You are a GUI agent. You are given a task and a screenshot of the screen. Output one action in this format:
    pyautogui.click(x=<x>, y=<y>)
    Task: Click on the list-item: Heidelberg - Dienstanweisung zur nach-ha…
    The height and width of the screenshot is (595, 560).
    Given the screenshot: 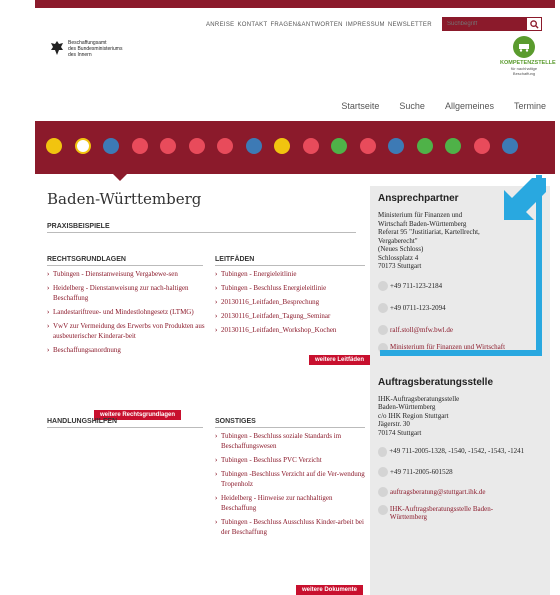 What is the action you would take?
    pyautogui.click(x=127, y=293)
    